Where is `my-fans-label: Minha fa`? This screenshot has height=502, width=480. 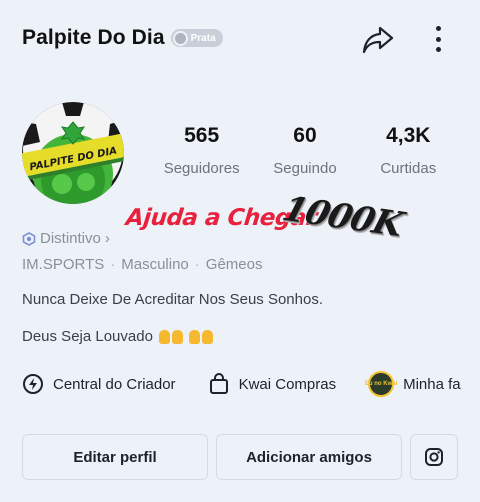 my-fans-label: Minha fa is located at coordinates (432, 384).